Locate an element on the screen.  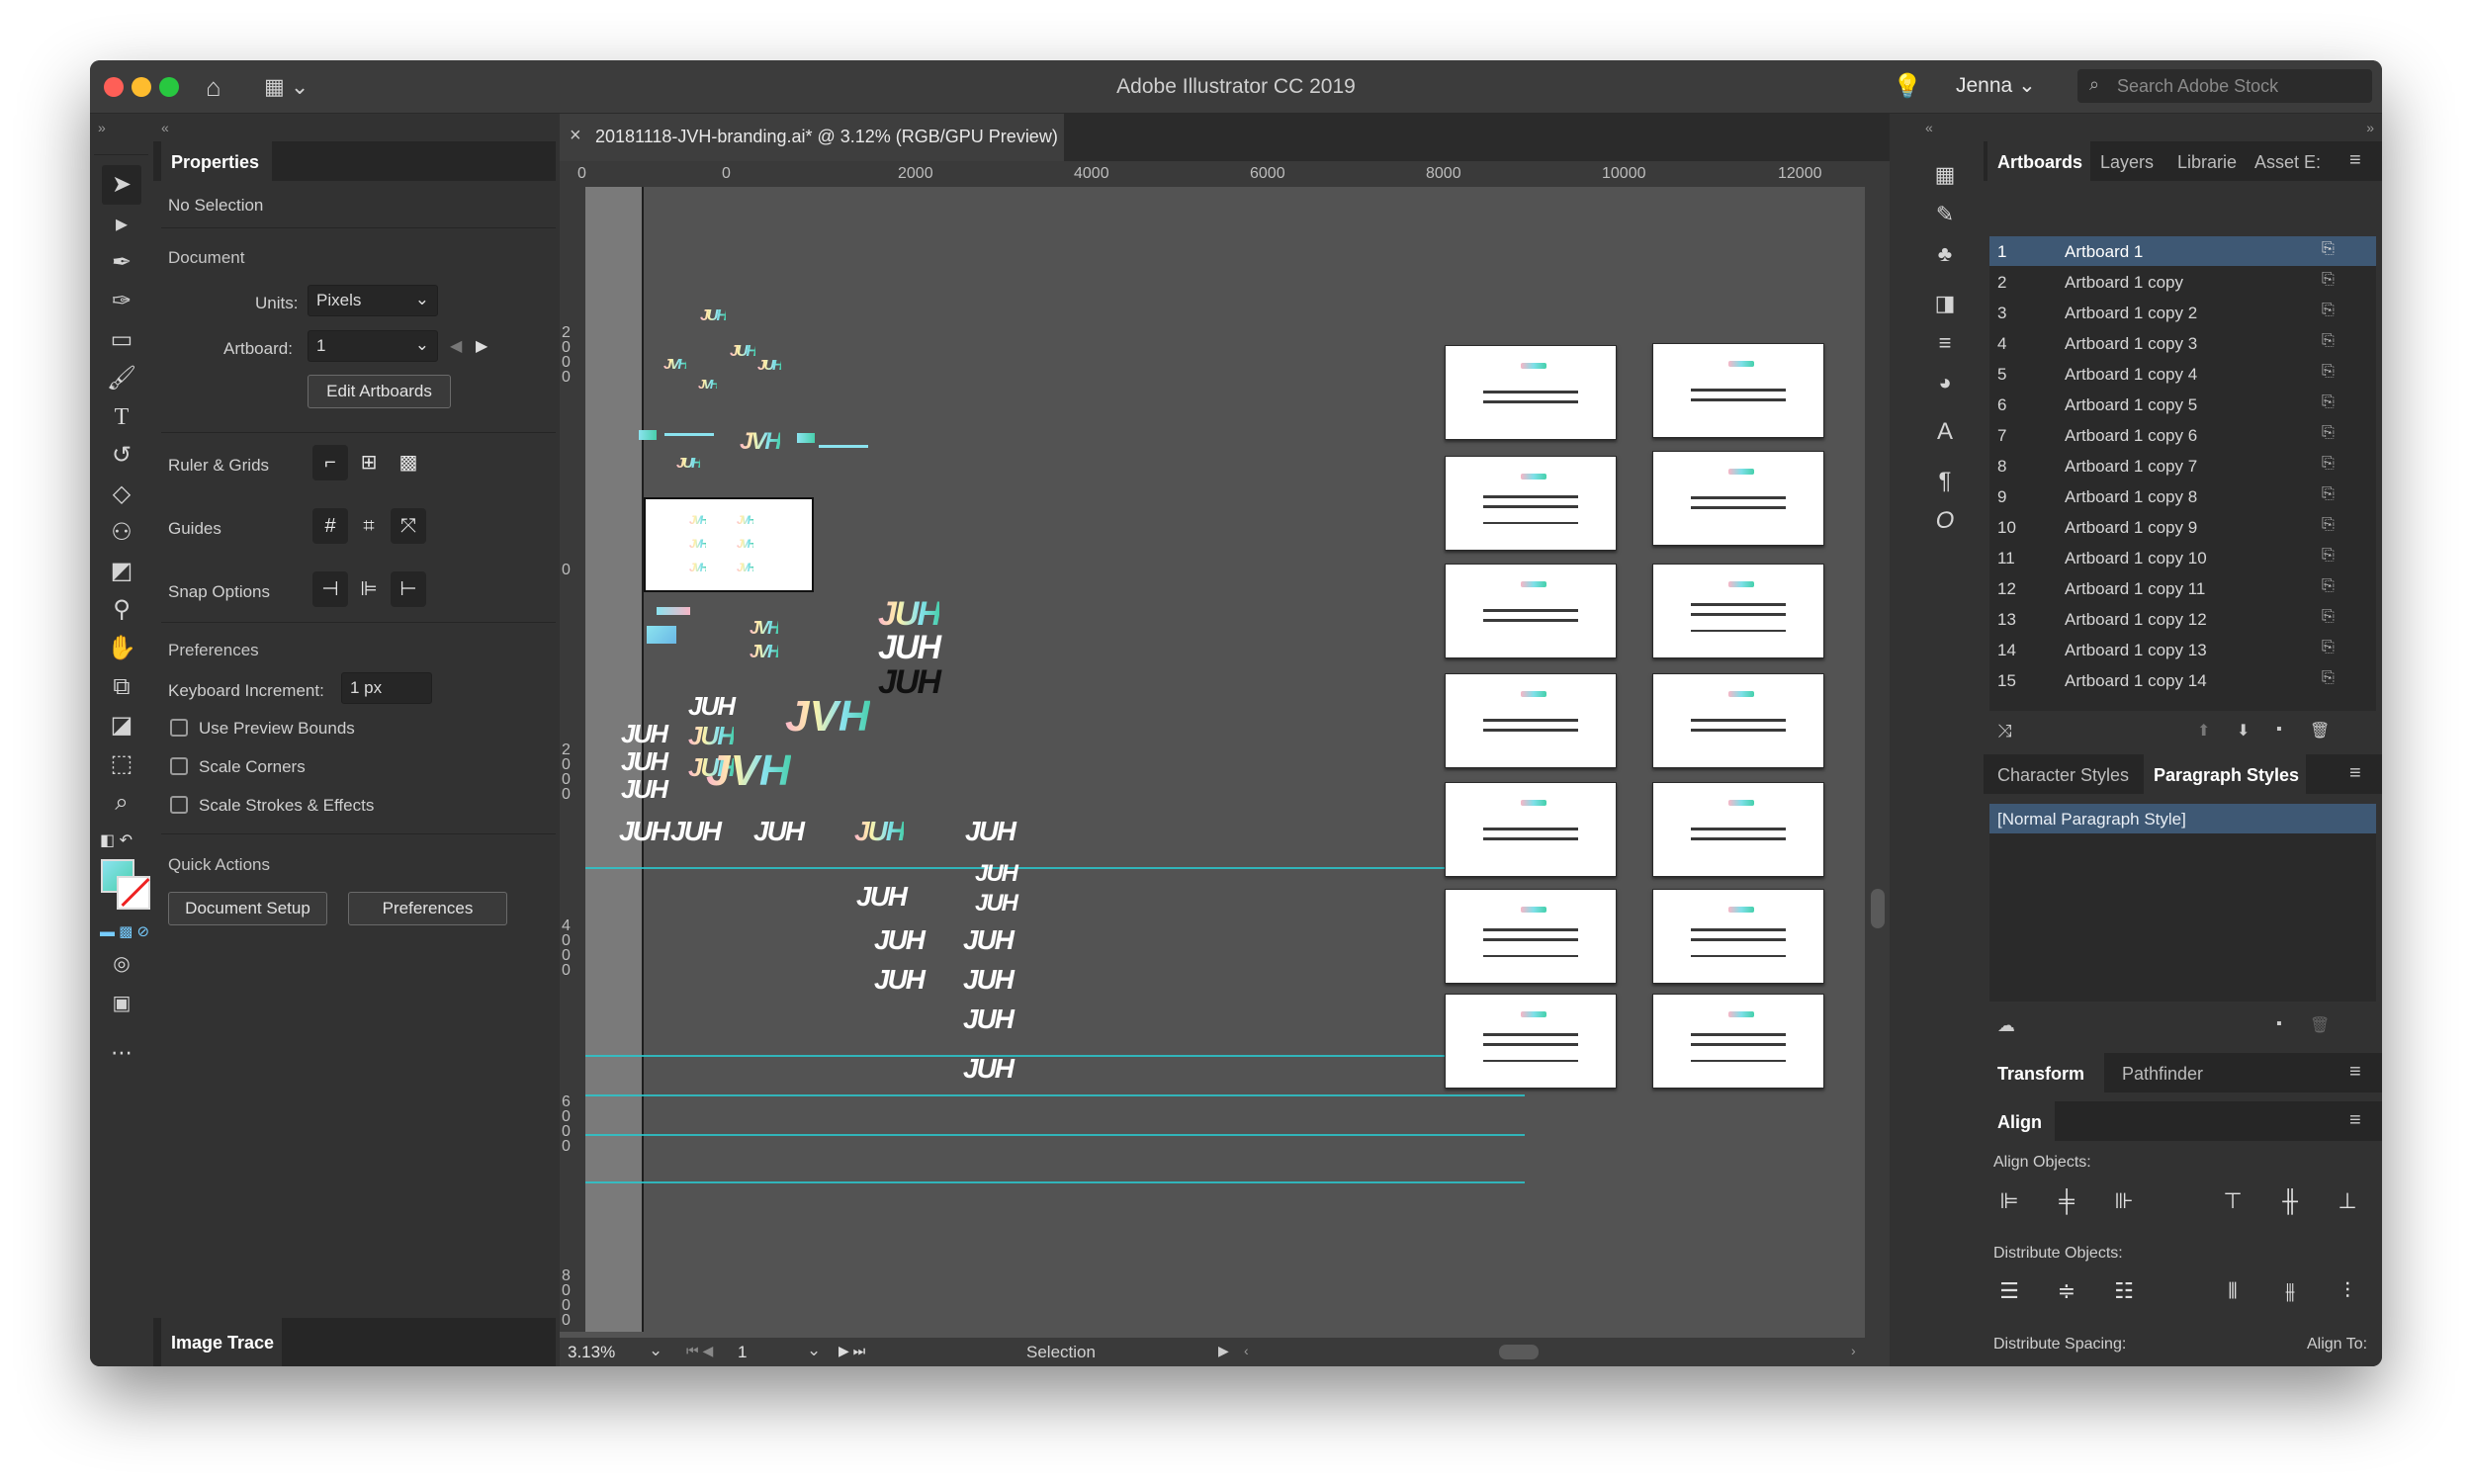
default-colors-icon: ◧ ↶ is located at coordinates (116, 840).